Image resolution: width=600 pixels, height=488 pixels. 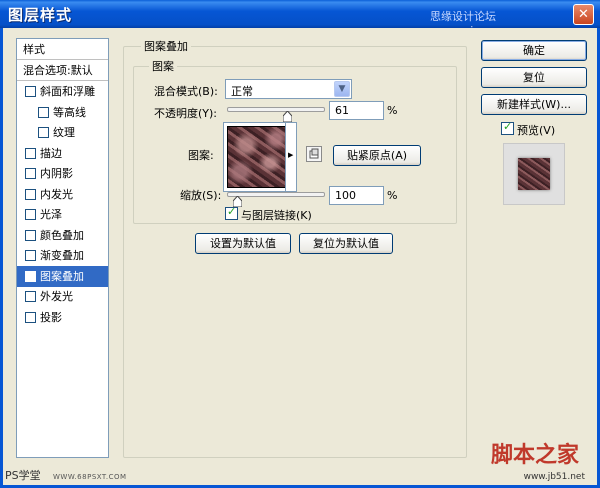 I want to click on style-item: 描边, so click(x=62, y=153).